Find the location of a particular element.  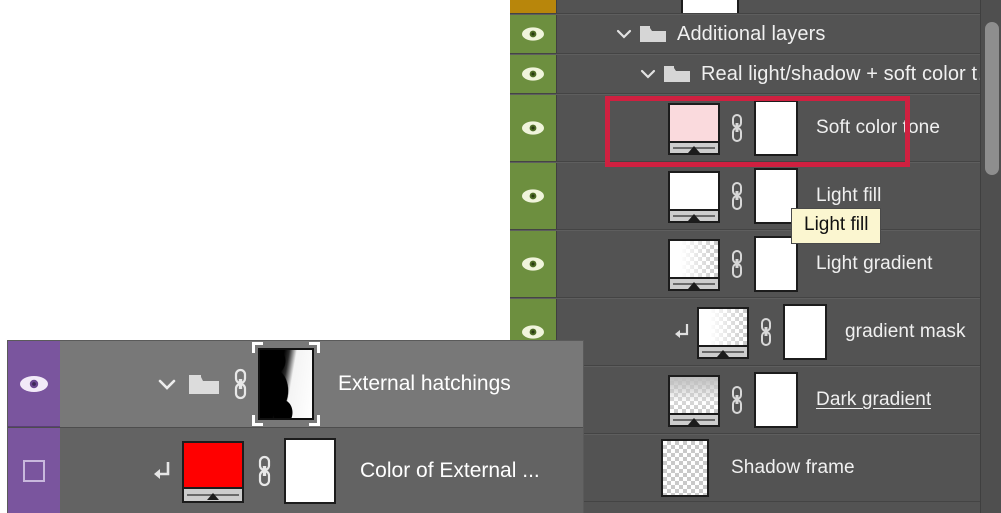

row-content: Shadow frame is located at coordinates (779, 468).